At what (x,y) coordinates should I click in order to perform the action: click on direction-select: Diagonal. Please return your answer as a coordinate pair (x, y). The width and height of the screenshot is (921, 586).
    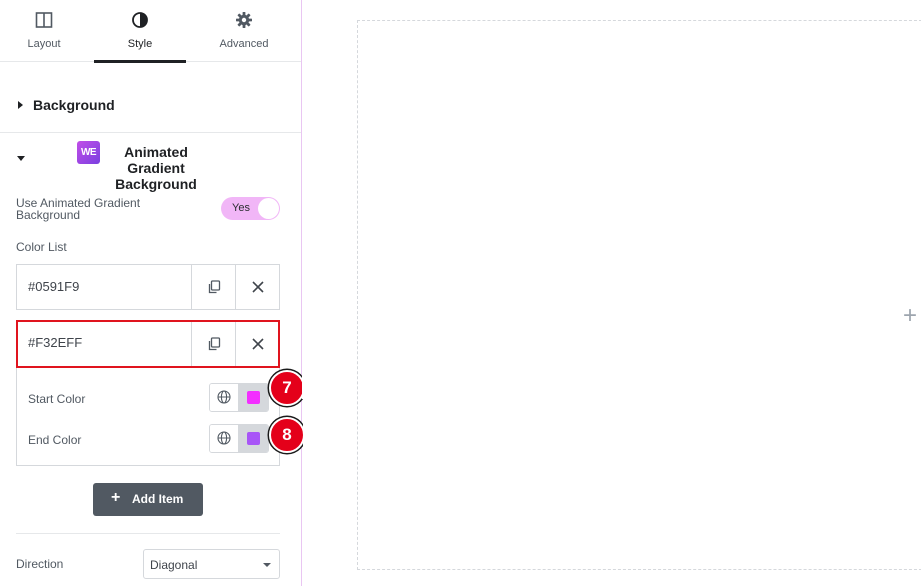
    Looking at the image, I should click on (211, 564).